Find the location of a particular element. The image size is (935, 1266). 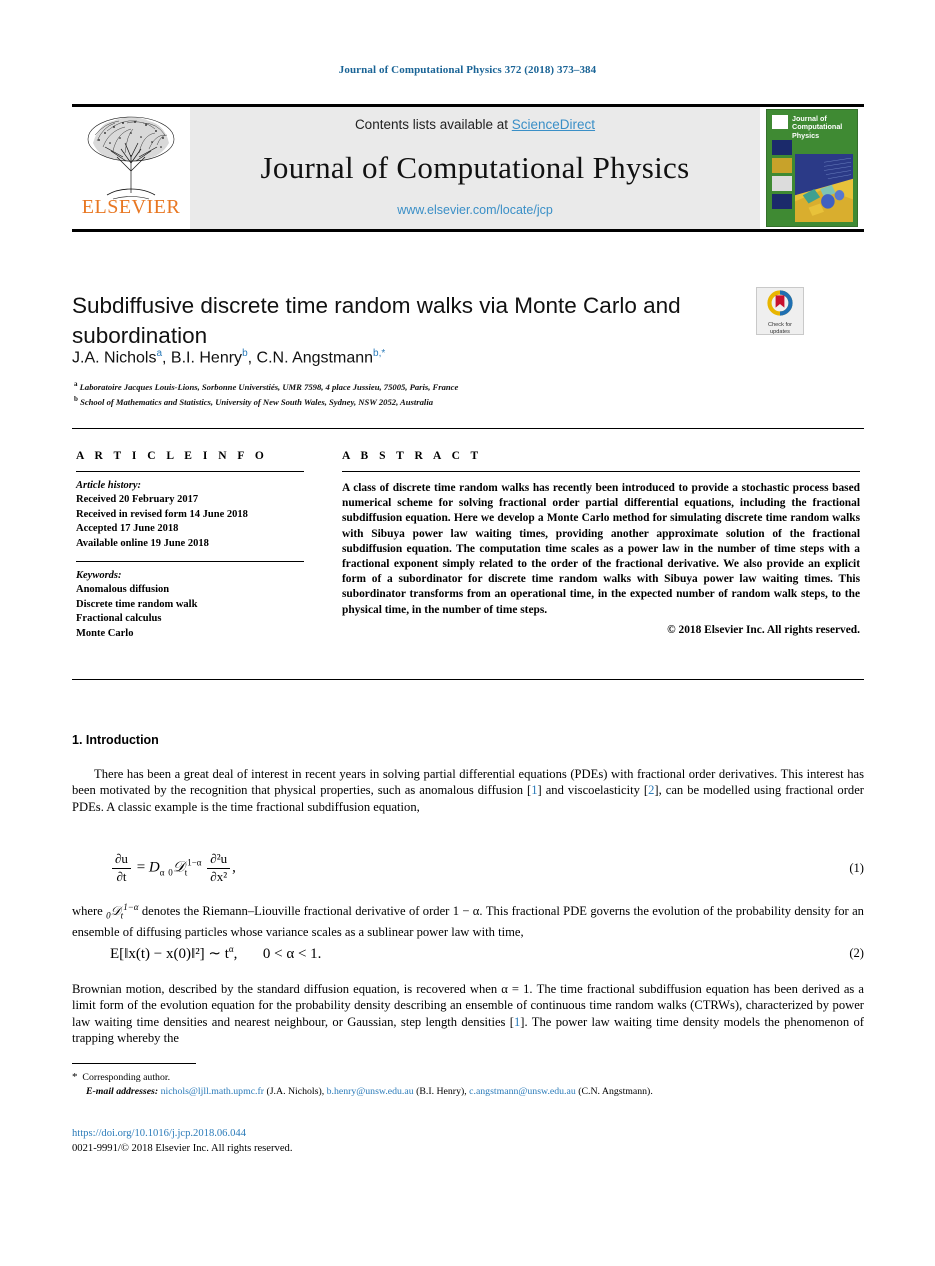

journal-cover-block: Journal of Computational Physics is located at coordinates (812, 168).